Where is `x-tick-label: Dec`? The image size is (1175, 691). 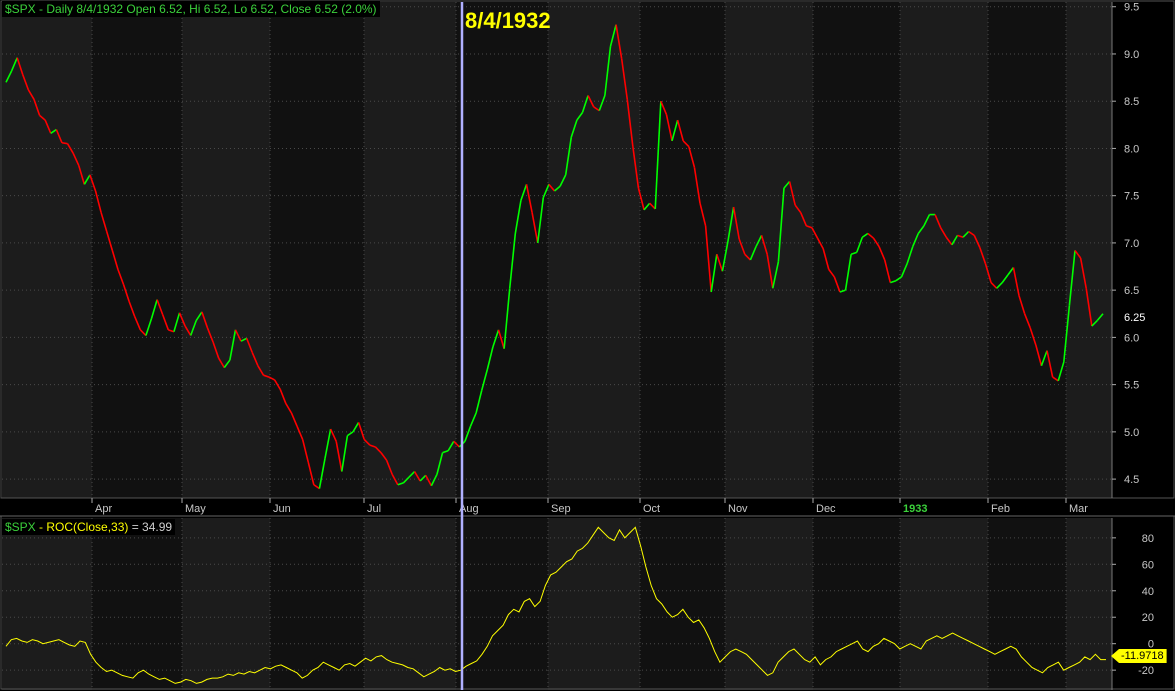 x-tick-label: Dec is located at coordinates (826, 509).